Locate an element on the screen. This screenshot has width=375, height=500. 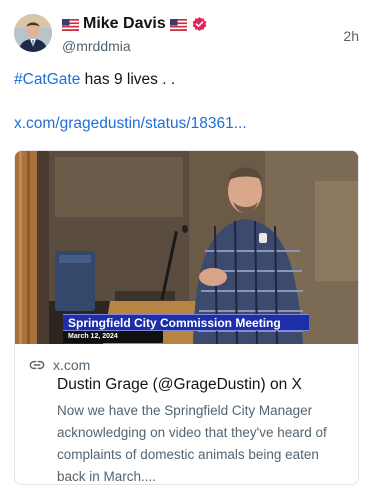
verified-badge-icon is located at coordinates (199, 24).